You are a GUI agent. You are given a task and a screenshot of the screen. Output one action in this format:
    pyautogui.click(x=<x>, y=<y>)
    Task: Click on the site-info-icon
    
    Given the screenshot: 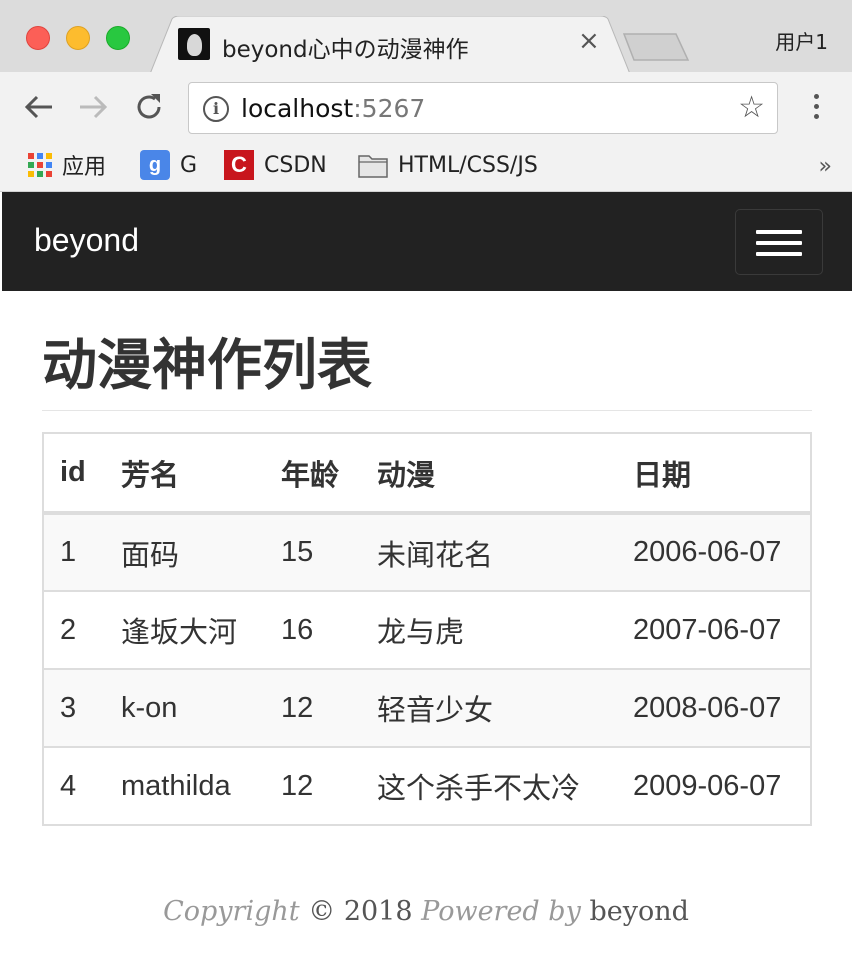 What is the action you would take?
    pyautogui.click(x=216, y=109)
    